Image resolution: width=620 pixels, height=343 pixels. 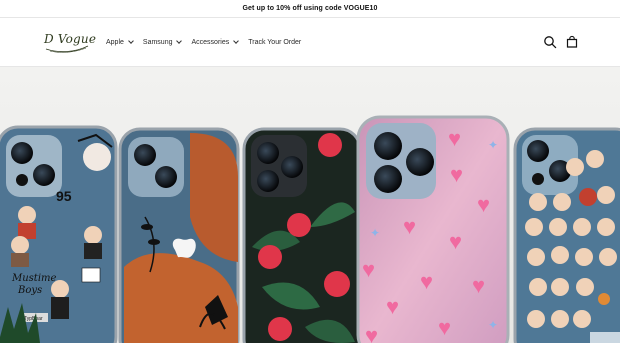 I want to click on case-blue-characters: 95 Mustime Boys TypBoar, so click(x=59, y=234).